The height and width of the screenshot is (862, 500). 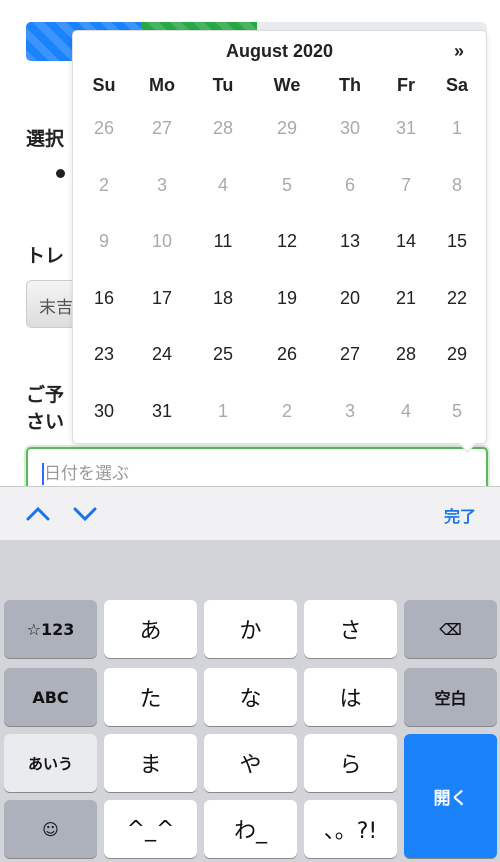 What do you see at coordinates (162, 298) in the screenshot?
I see `calendar-day: 17` at bounding box center [162, 298].